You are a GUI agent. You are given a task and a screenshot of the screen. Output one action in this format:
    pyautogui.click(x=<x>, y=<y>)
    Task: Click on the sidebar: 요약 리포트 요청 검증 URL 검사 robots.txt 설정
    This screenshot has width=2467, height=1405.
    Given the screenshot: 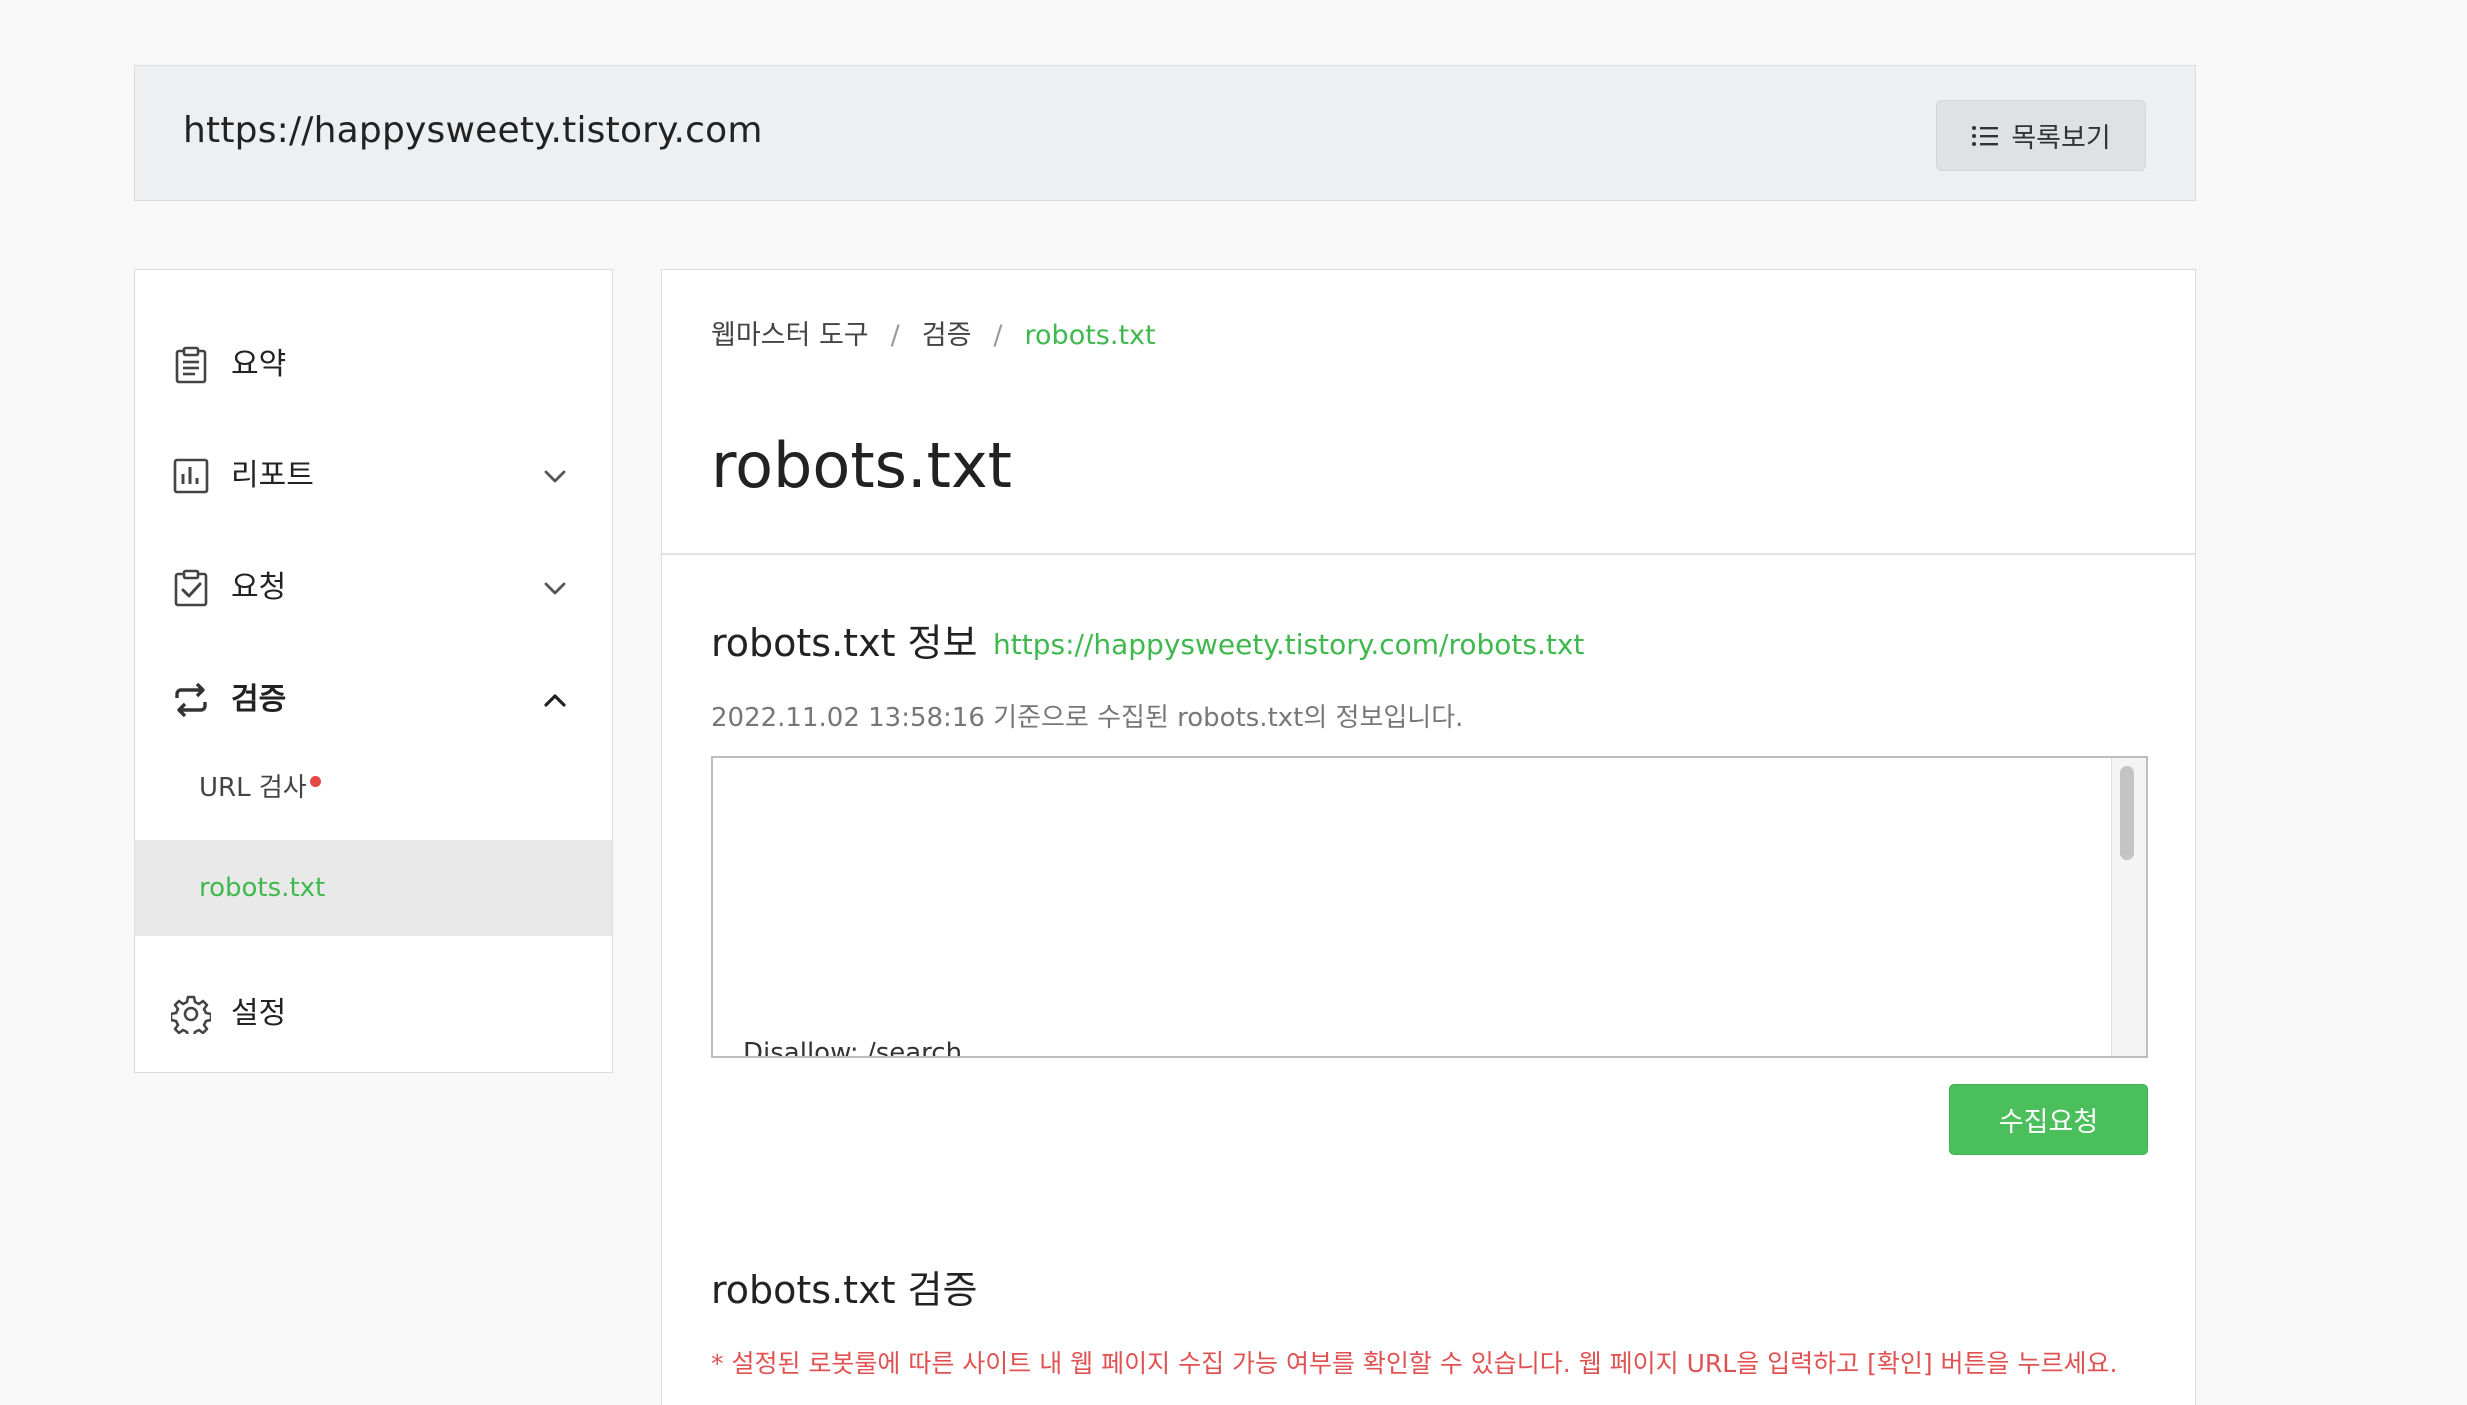 What is the action you would take?
    pyautogui.click(x=373, y=671)
    